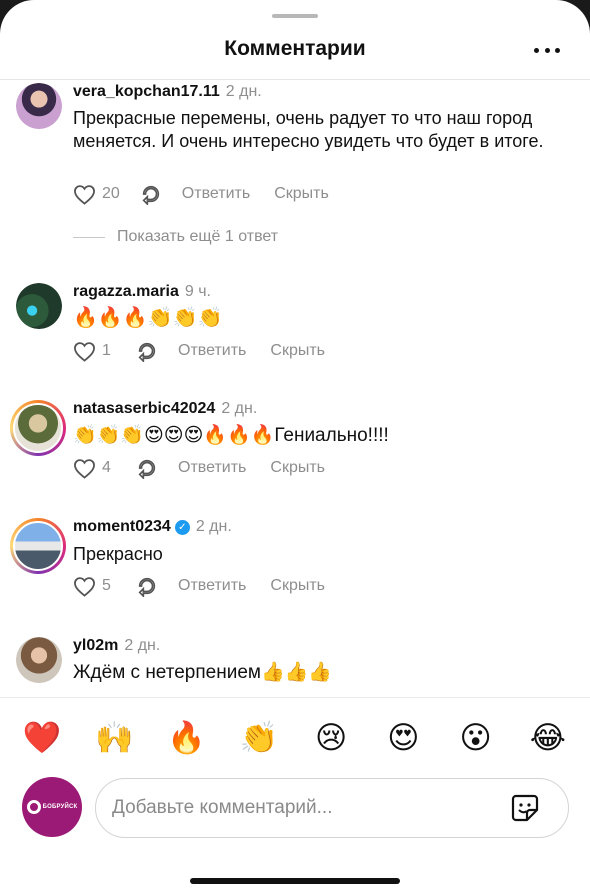 Image resolution: width=590 pixels, height=896 pixels. I want to click on avatar-logo-text: БОБРУЙСК, so click(60, 807).